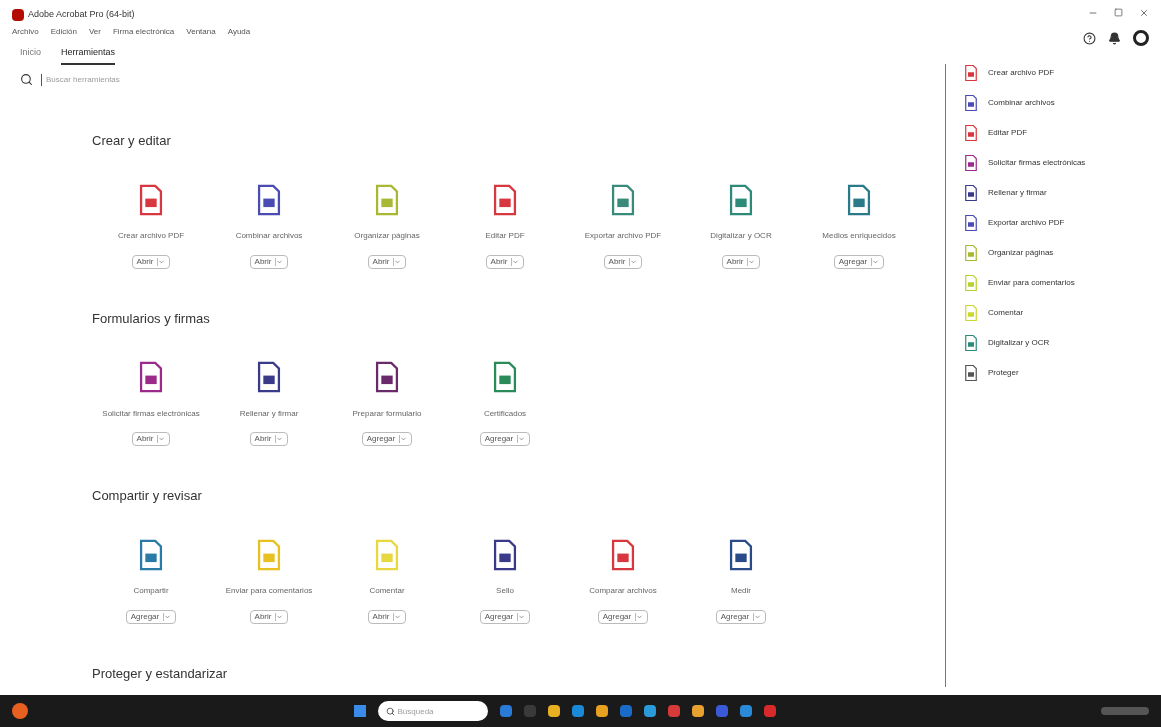  What do you see at coordinates (30, 55) in the screenshot?
I see `tab: Inicio` at bounding box center [30, 55].